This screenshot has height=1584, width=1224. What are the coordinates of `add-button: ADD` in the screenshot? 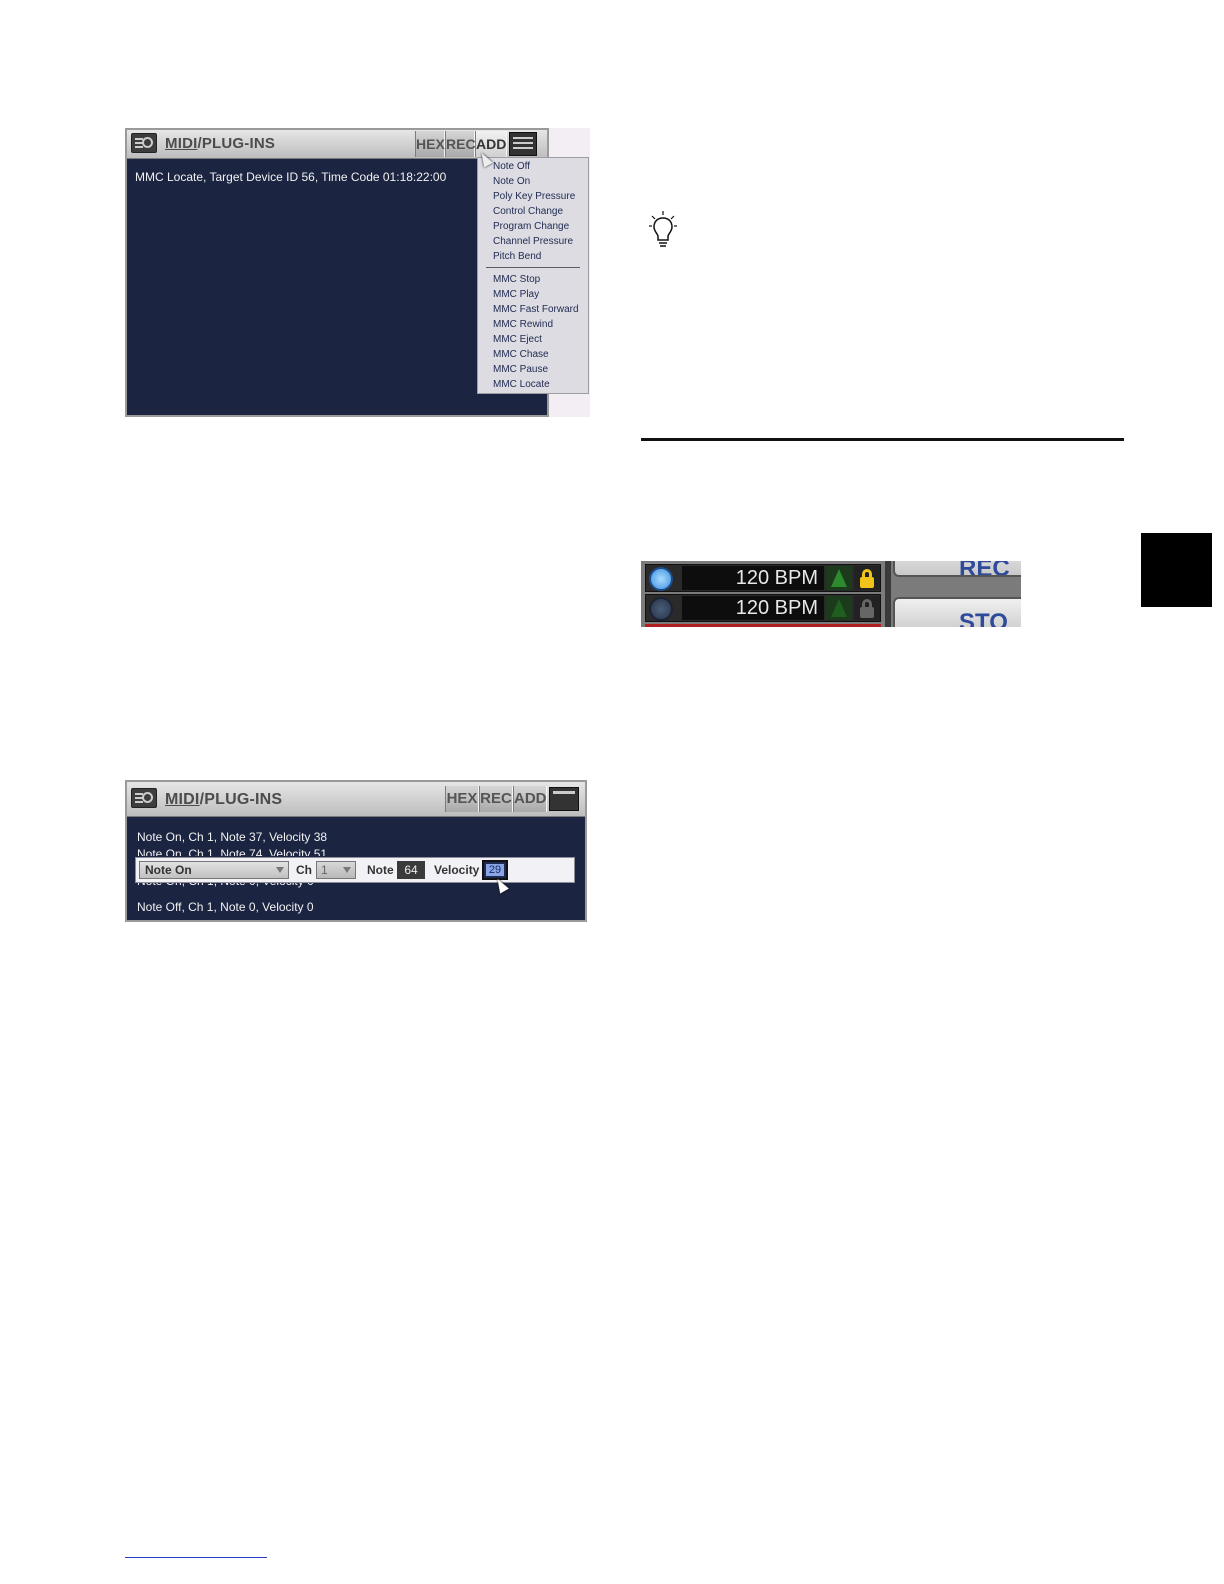 It's located at (530, 799).